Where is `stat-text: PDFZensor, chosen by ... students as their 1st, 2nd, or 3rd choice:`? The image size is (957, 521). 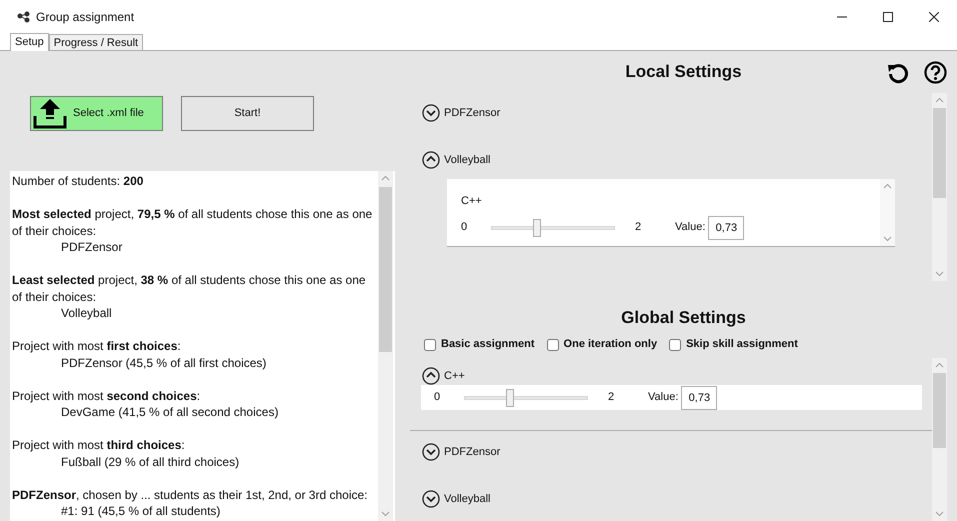 stat-text: PDFZensor, chosen by ... students as their 1st, 2nd, or 3rd choice: is located at coordinates (190, 494).